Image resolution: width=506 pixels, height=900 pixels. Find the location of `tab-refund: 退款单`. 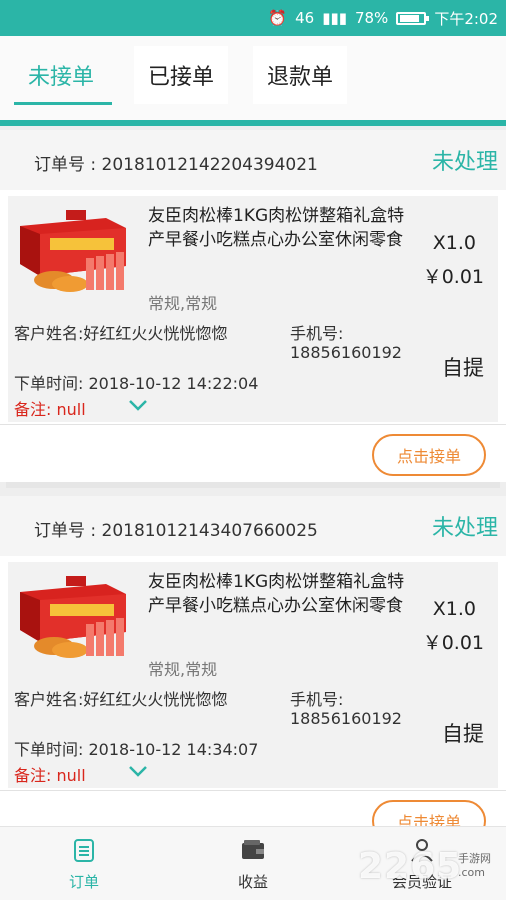

tab-refund: 退款单 is located at coordinates (300, 75).